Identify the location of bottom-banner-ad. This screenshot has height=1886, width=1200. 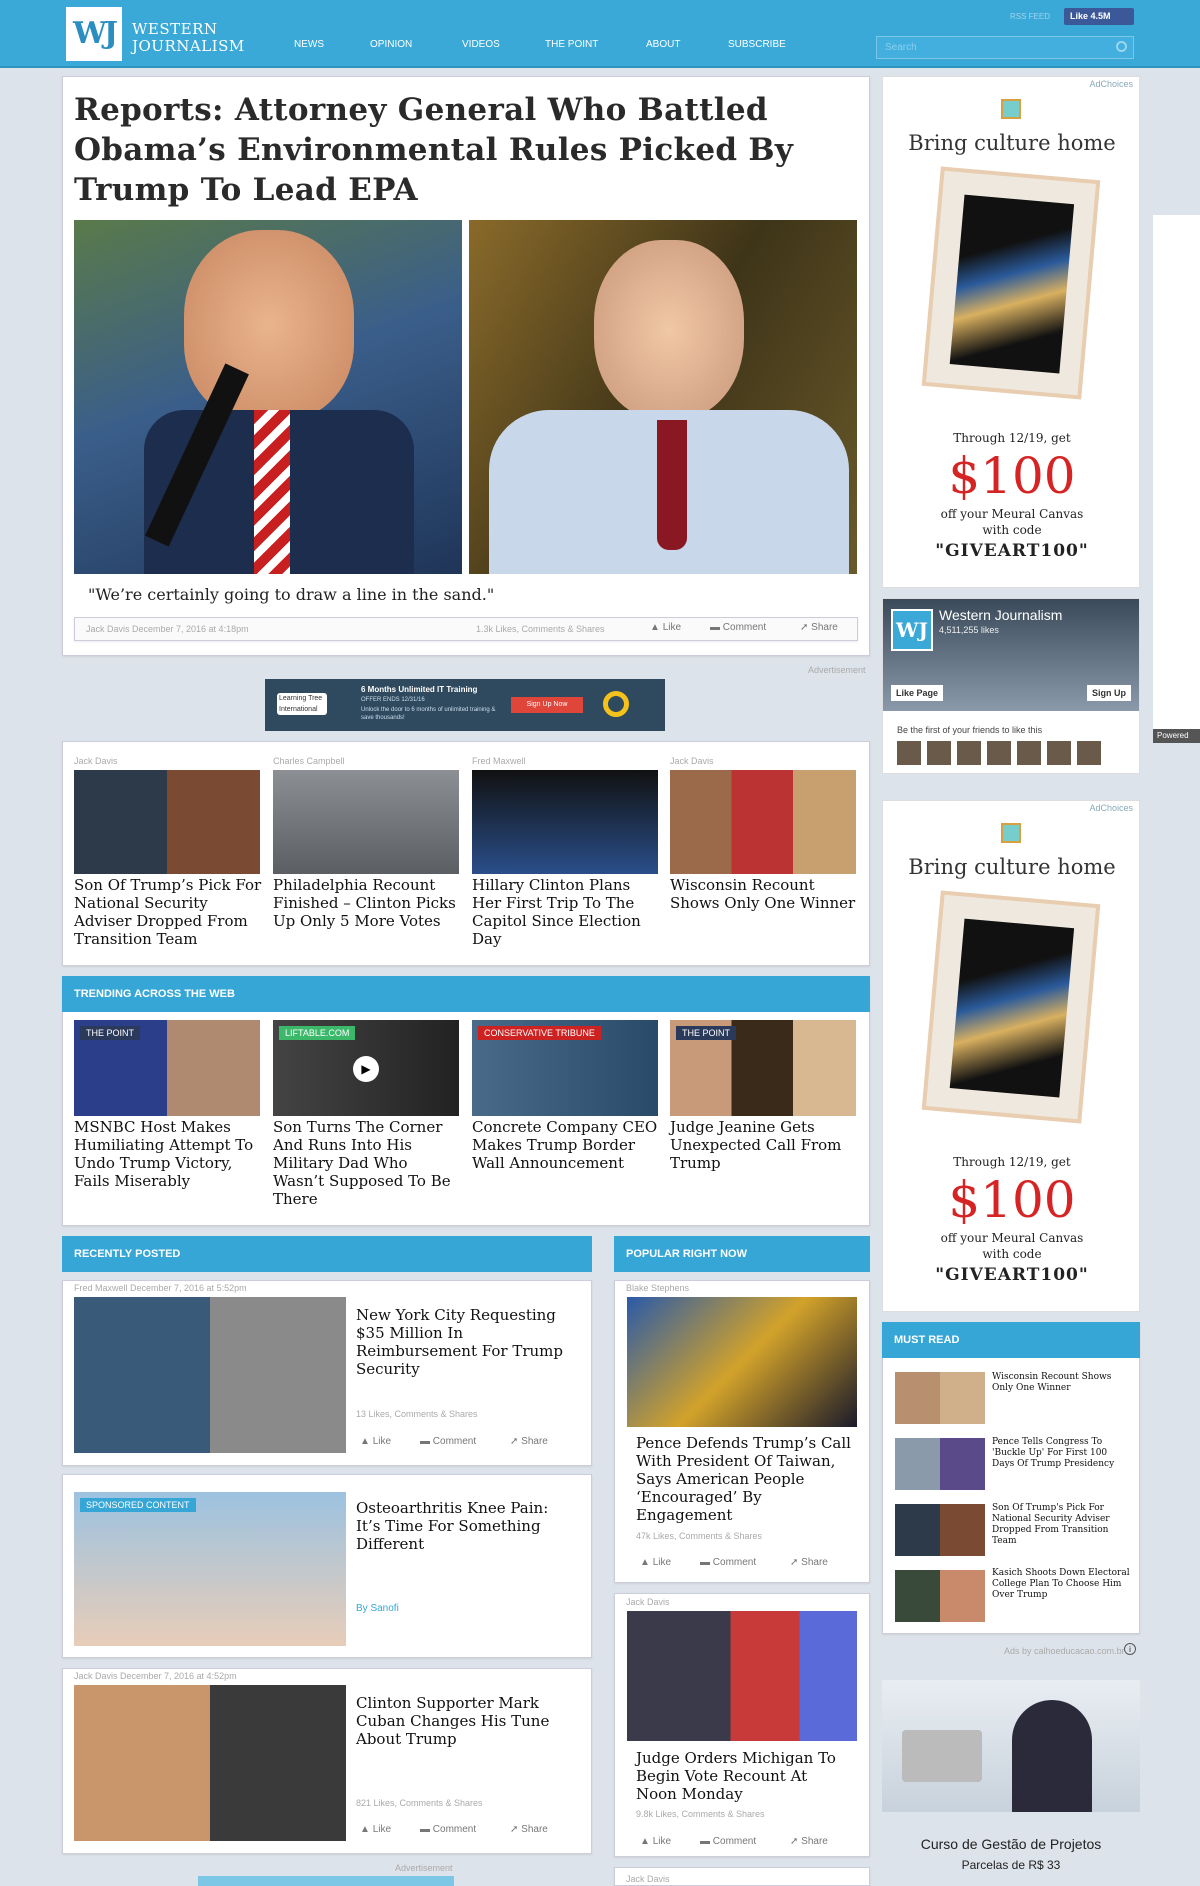
(326, 1881).